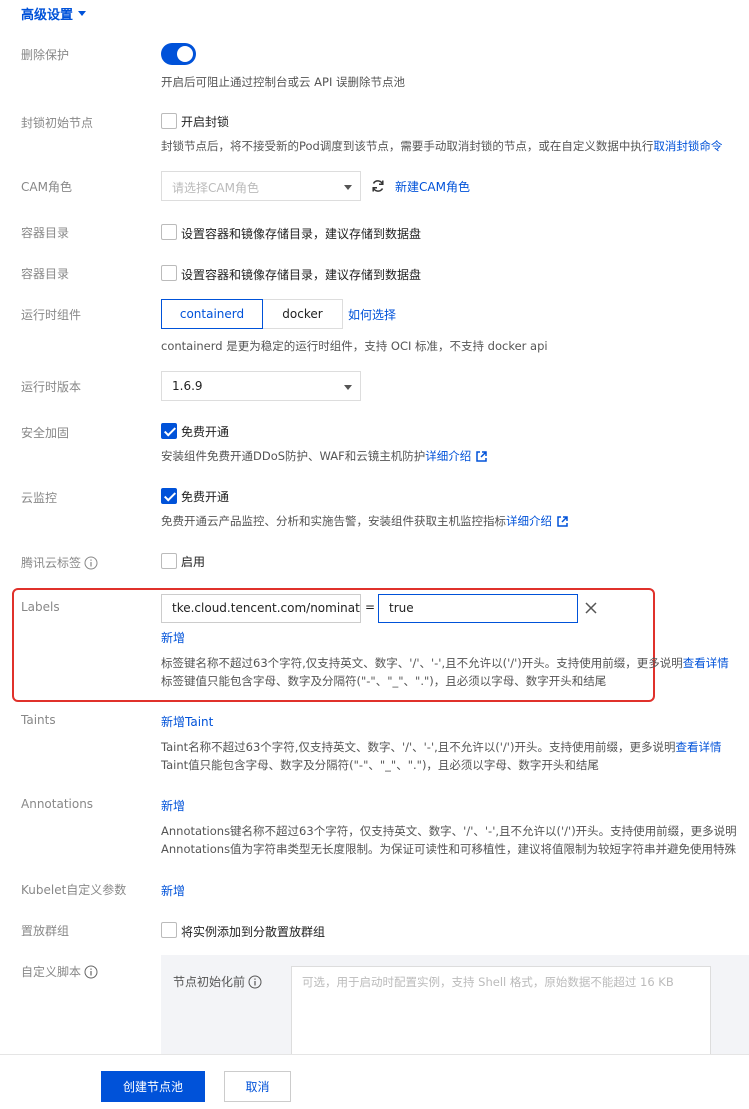  I want to click on tencent-tag-label: 腾讯云标签, so click(51, 563).